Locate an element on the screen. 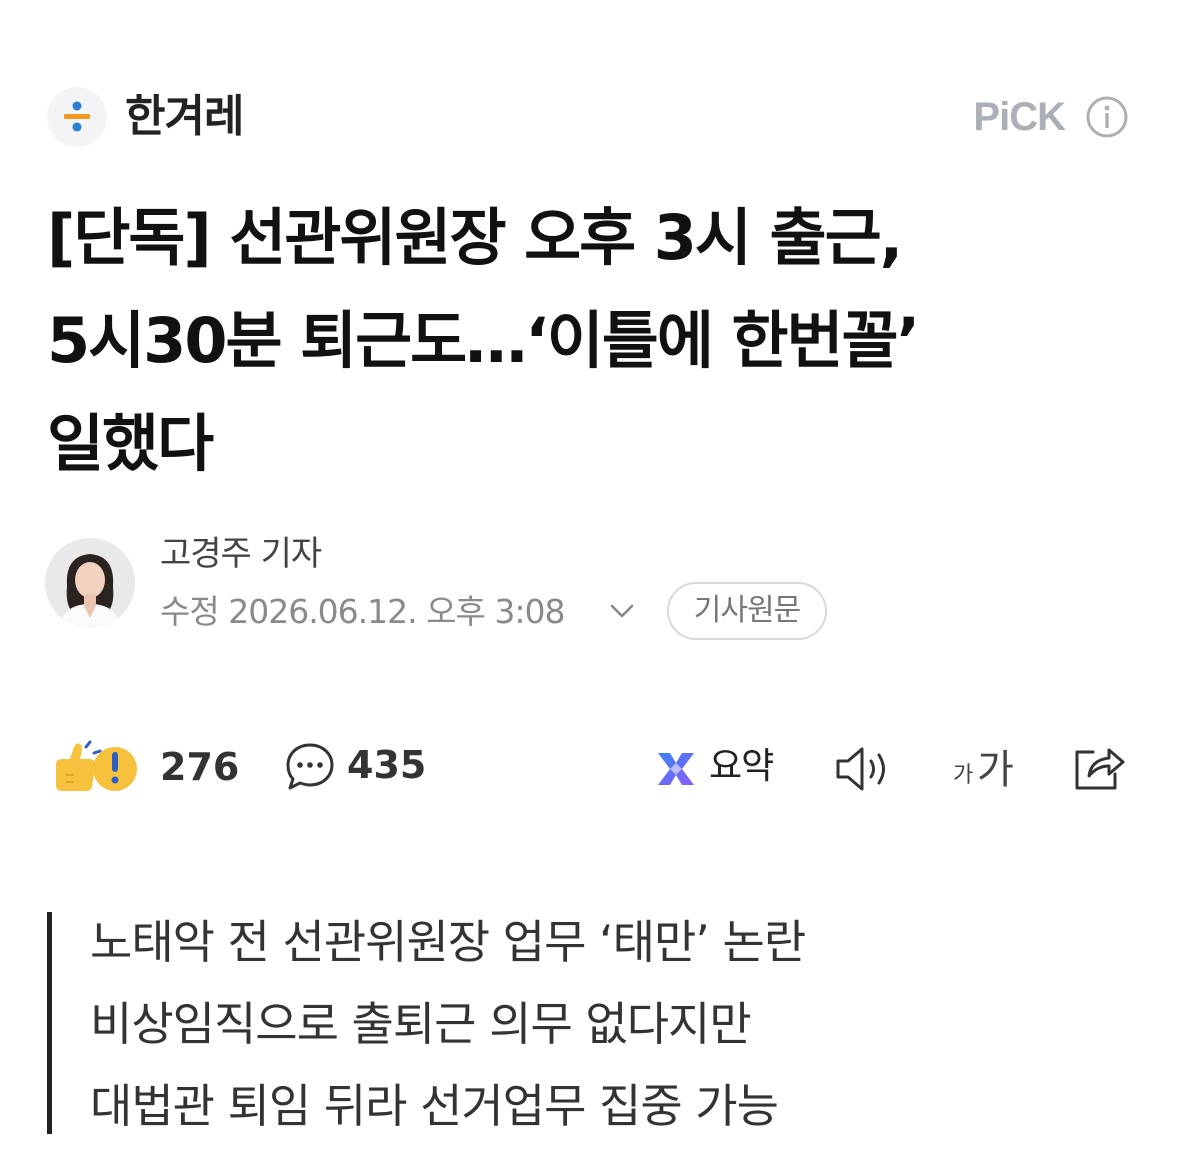 This screenshot has width=1179, height=1174. summary-label: 요약 is located at coordinates (741, 766).